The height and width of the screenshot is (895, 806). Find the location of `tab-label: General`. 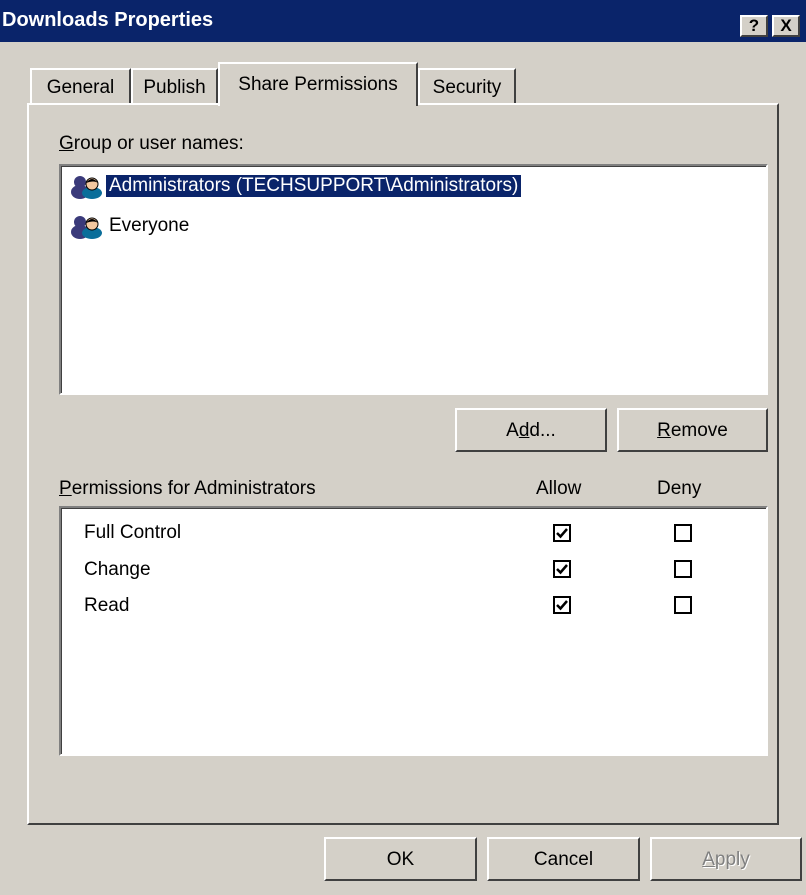

tab-label: General is located at coordinates (80, 87).